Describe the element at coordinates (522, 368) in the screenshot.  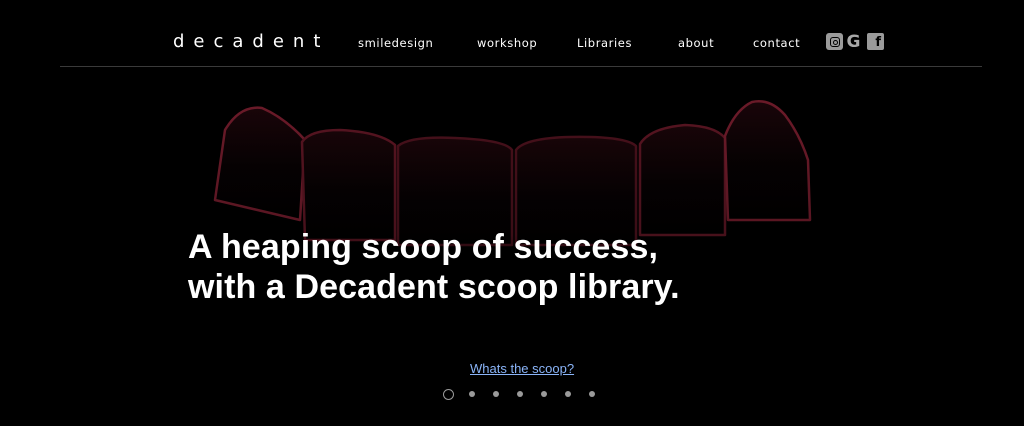
I see `whats-the-scoop-link: Whats the scoop?` at that location.